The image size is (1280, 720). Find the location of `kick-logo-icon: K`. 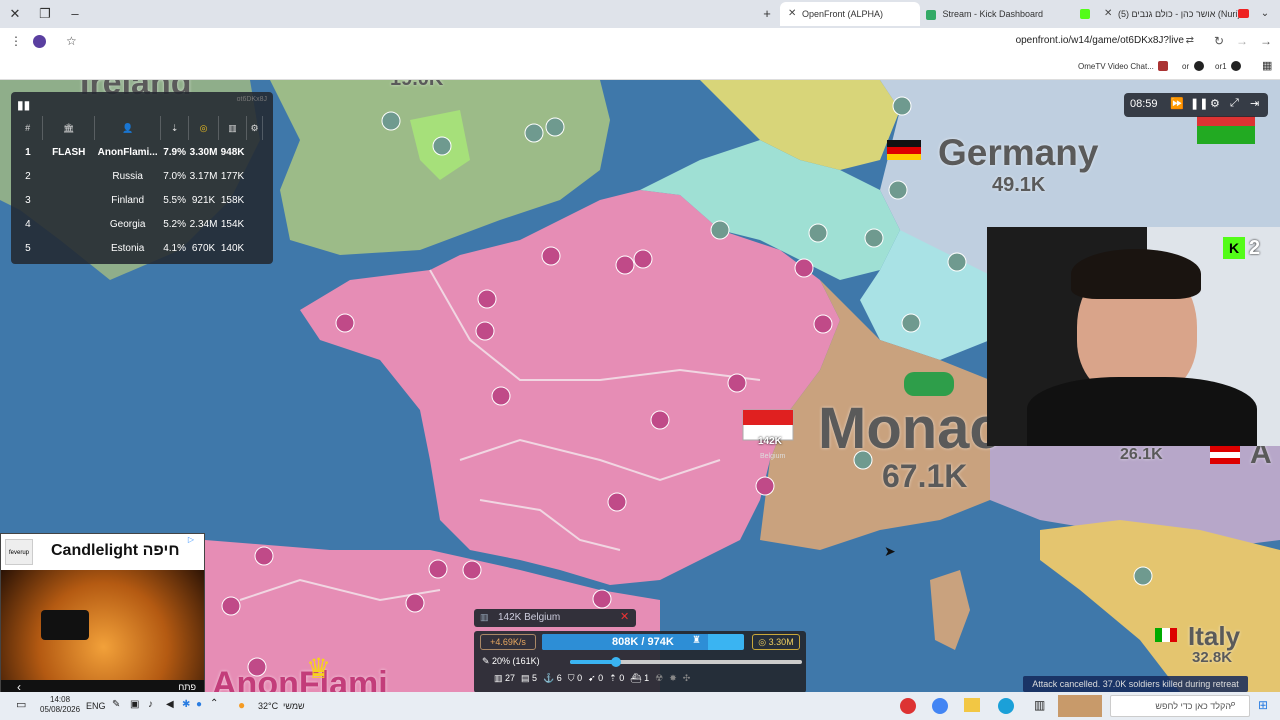

kick-logo-icon: K is located at coordinates (1234, 248).